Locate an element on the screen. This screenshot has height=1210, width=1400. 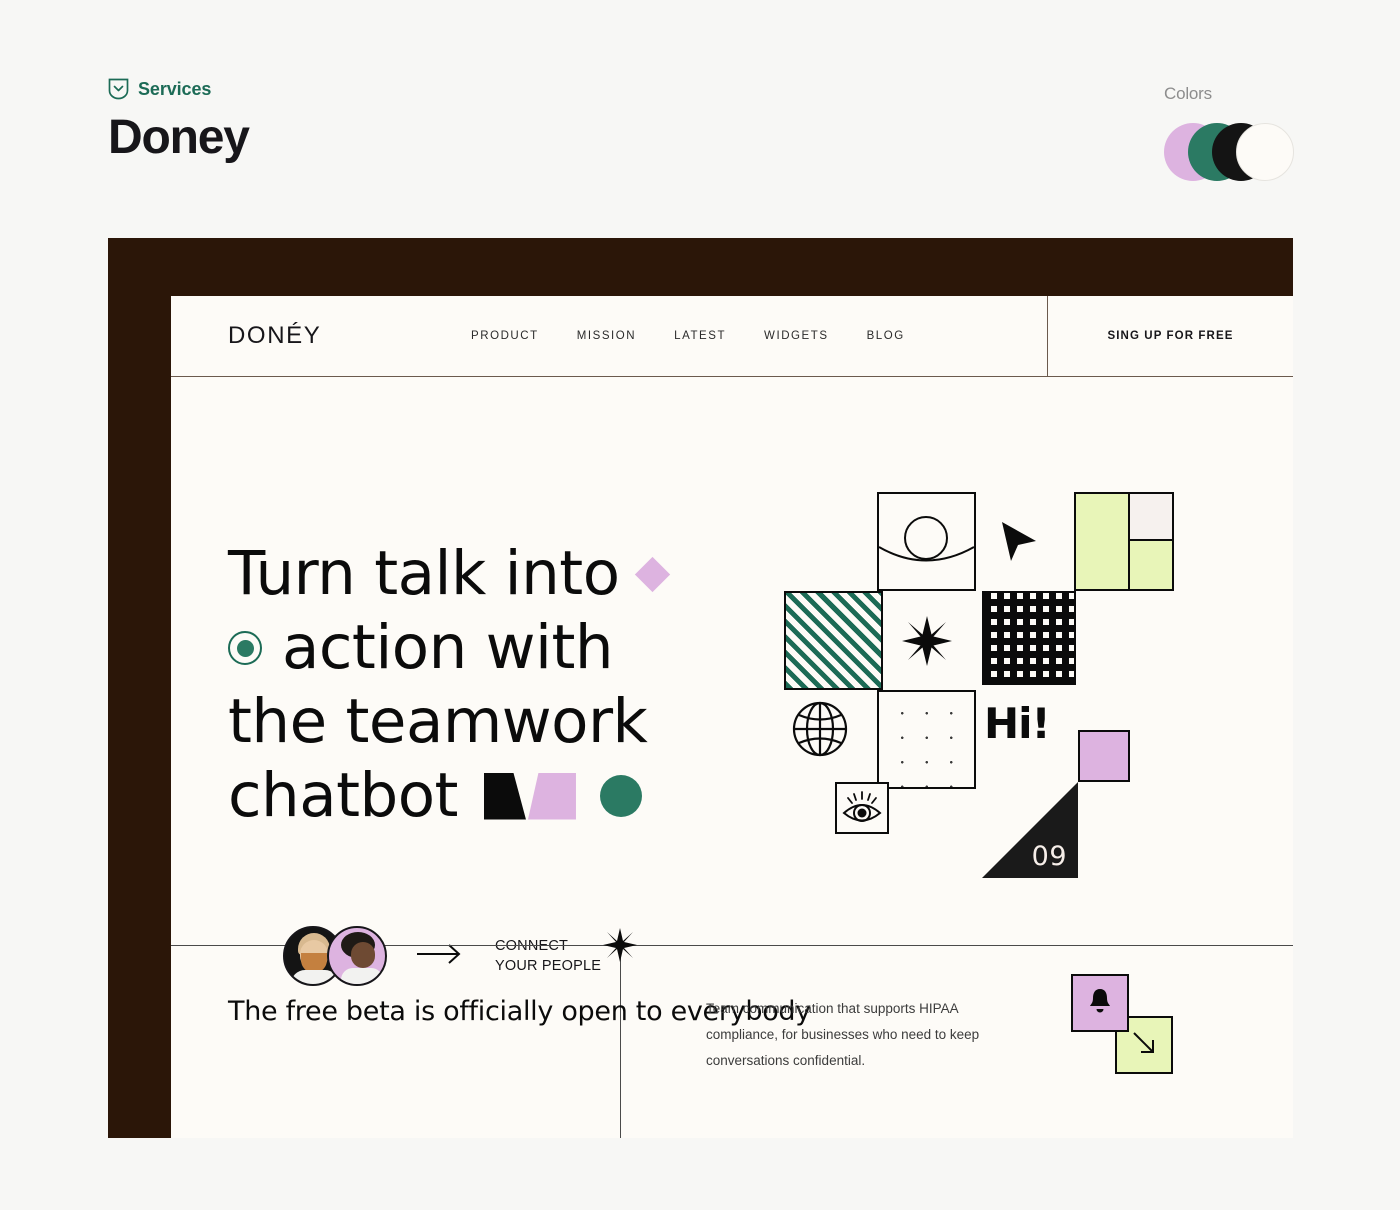
teal-circle-shape is located at coordinates (620, 796).